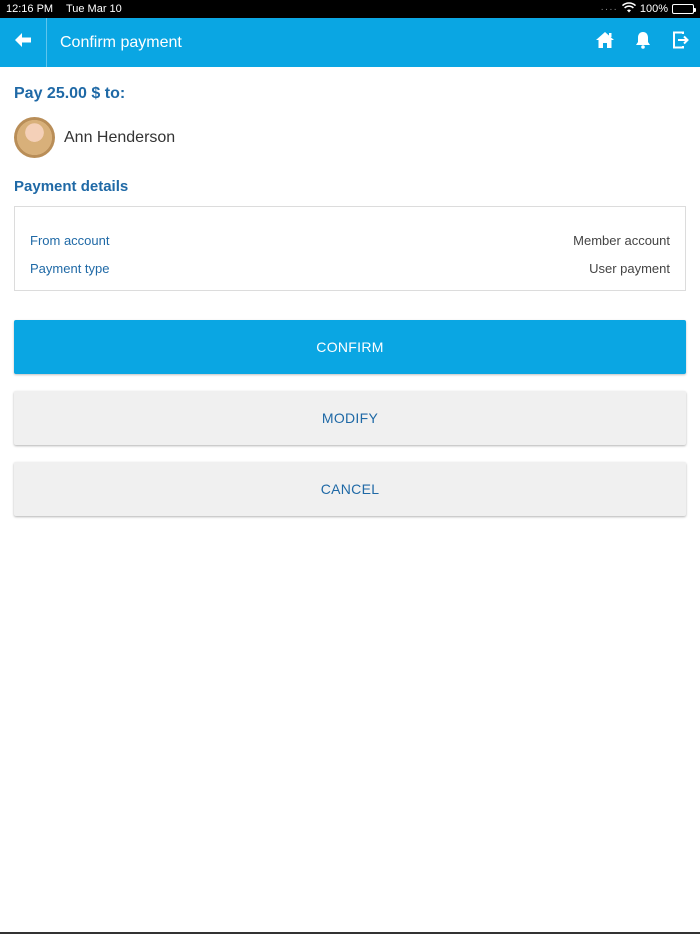 This screenshot has height=934, width=700. I want to click on notifications-button, so click(643, 42).